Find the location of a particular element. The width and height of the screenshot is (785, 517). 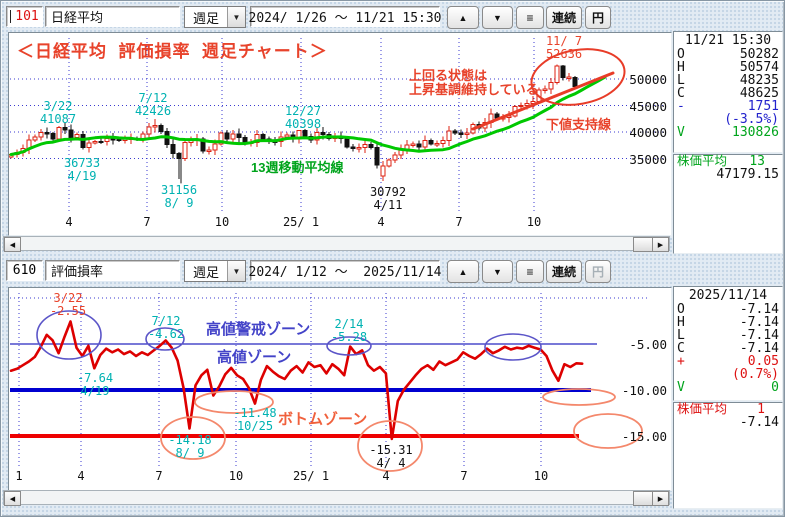

y-tick-label: 40000 is located at coordinates (648, 132).